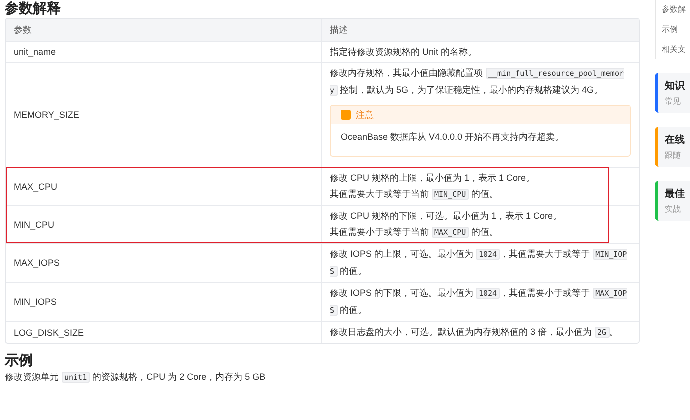  I want to click on param-name: LOG_DISK_SIZE, so click(49, 333).